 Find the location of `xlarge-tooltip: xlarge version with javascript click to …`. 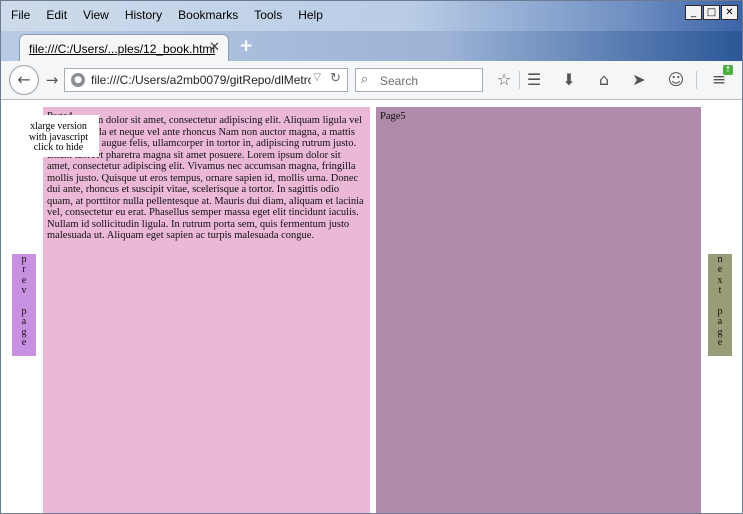

xlarge-tooltip: xlarge version with javascript click to … is located at coordinates (58, 136).